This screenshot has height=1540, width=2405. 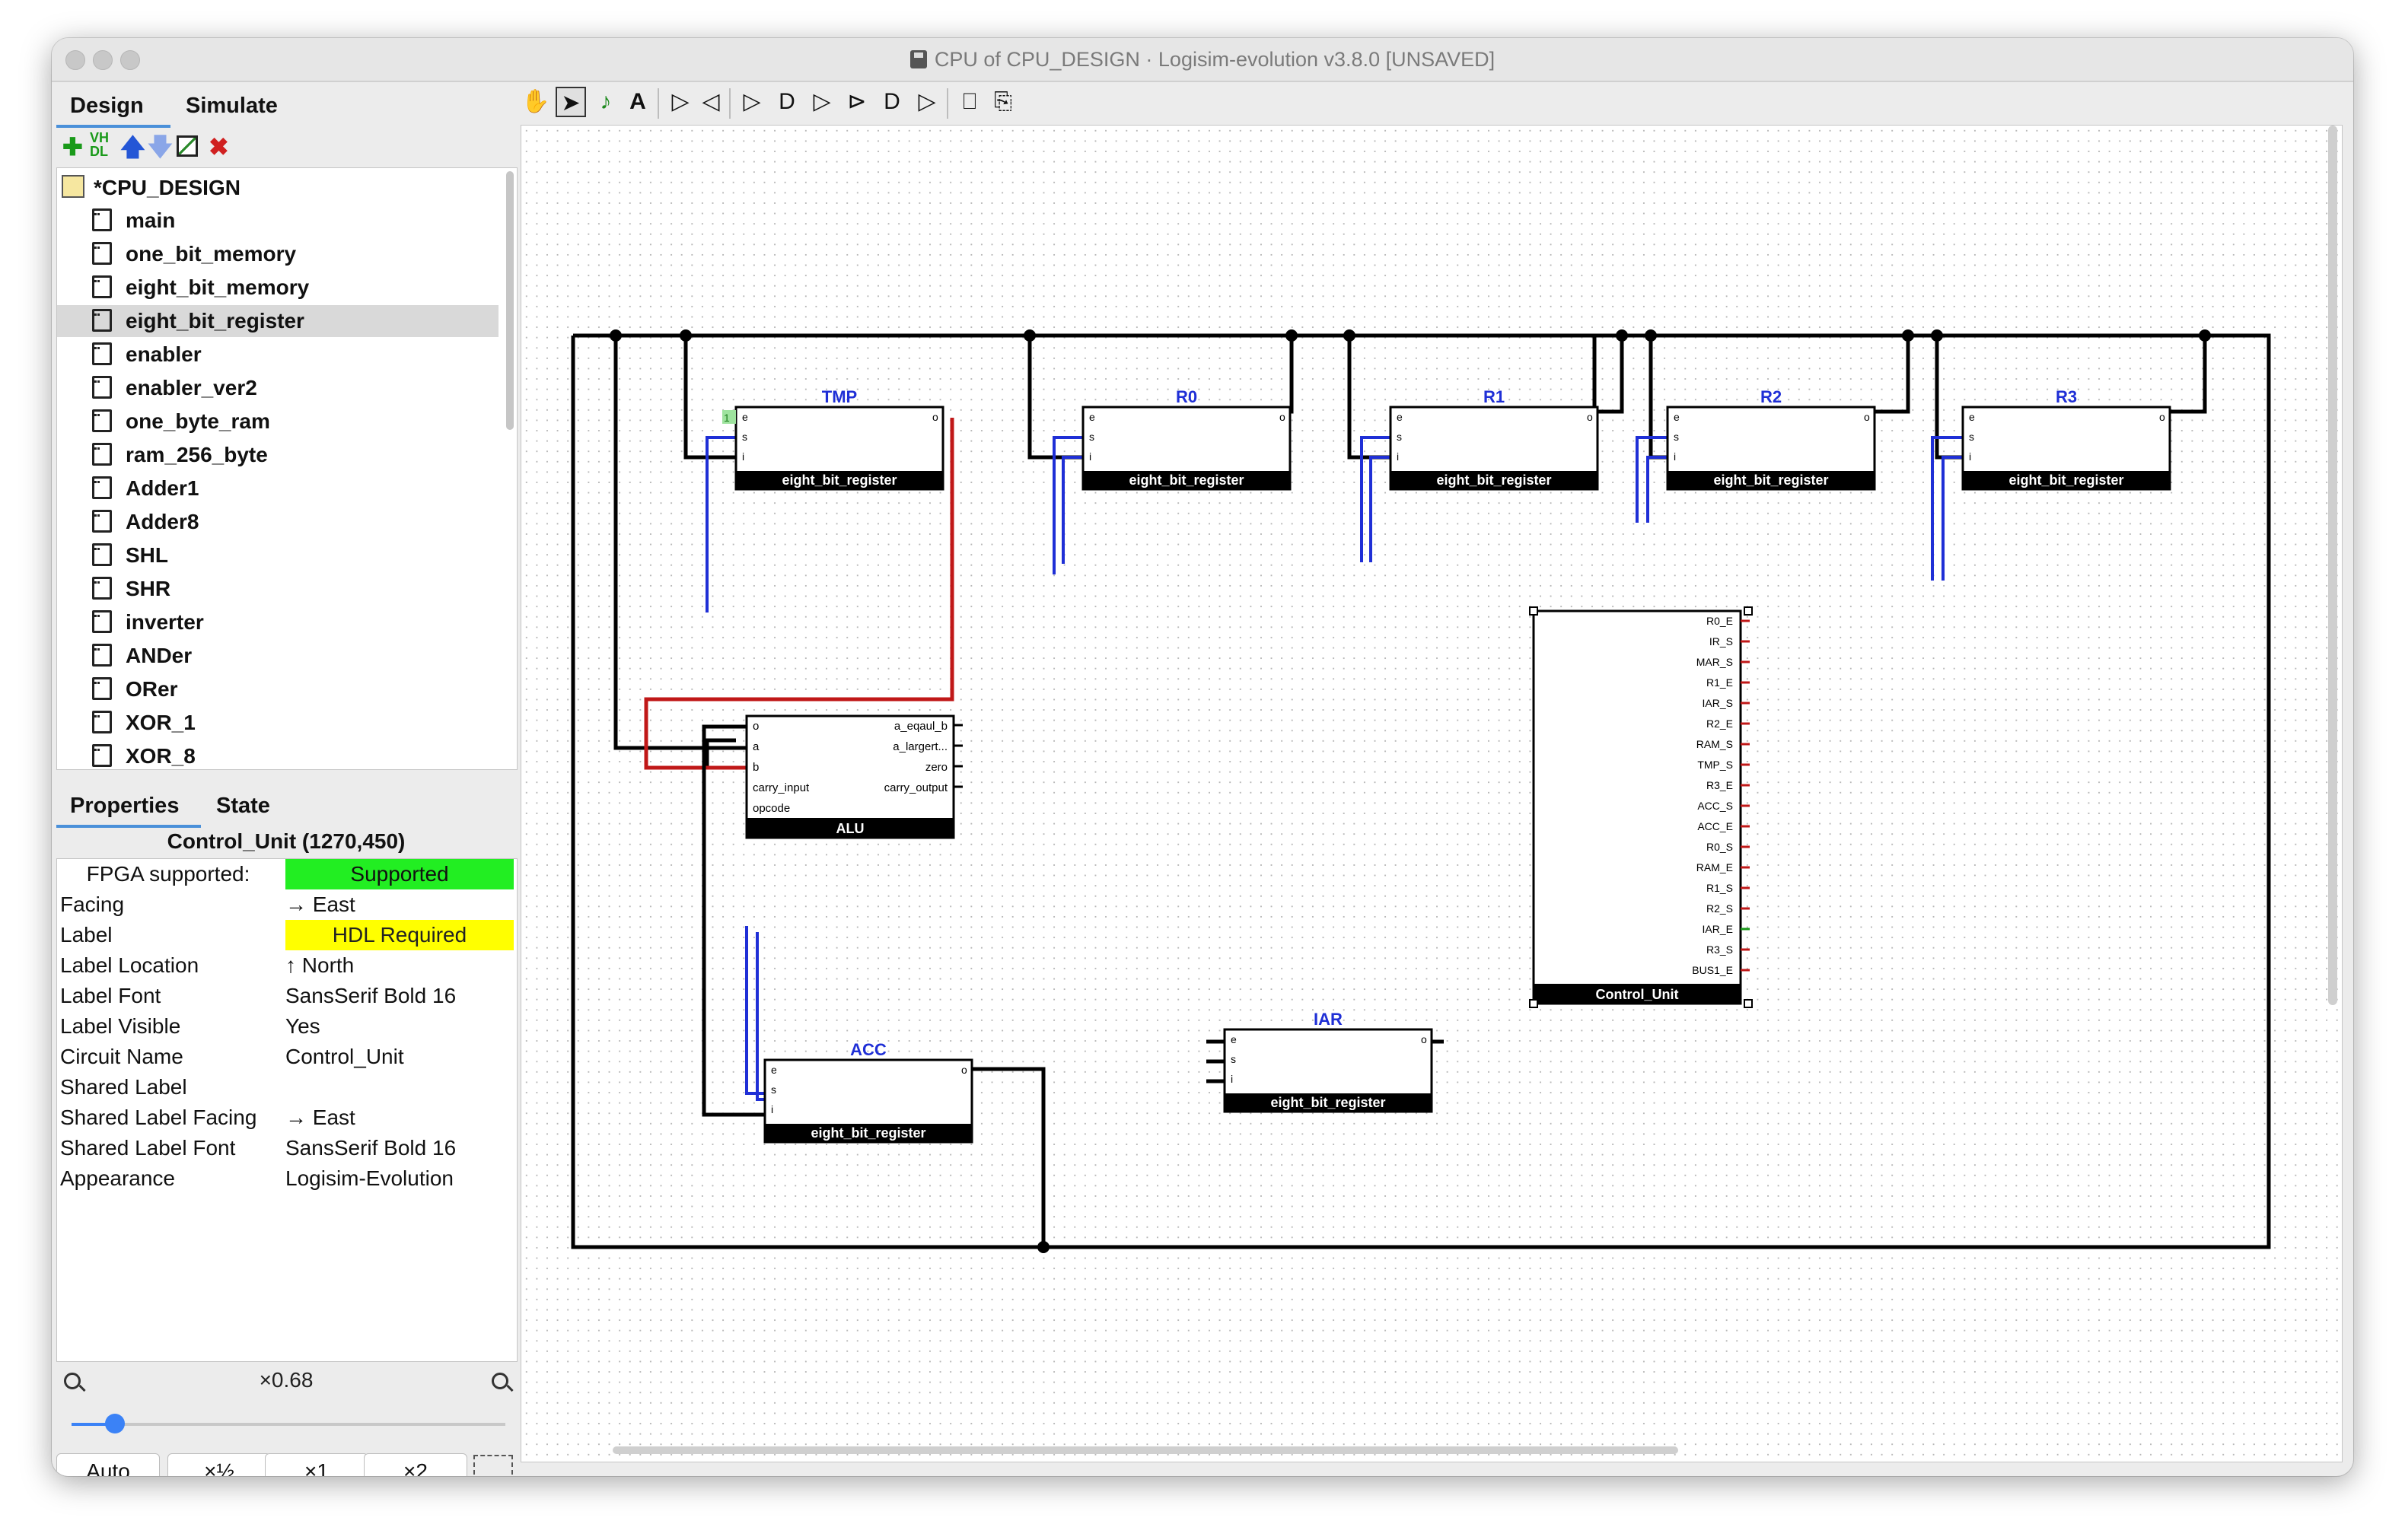 I want to click on tree-item-SHL: SHL, so click(x=278, y=555).